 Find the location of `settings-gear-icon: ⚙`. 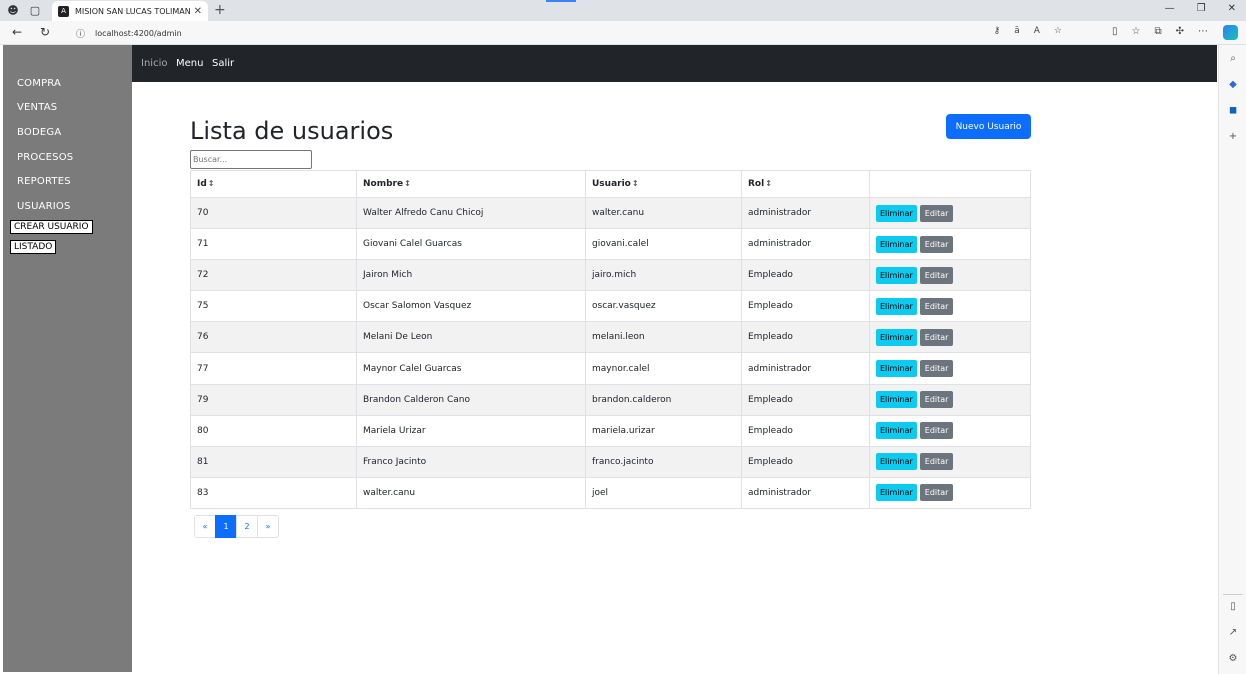

settings-gear-icon: ⚙ is located at coordinates (1233, 660).